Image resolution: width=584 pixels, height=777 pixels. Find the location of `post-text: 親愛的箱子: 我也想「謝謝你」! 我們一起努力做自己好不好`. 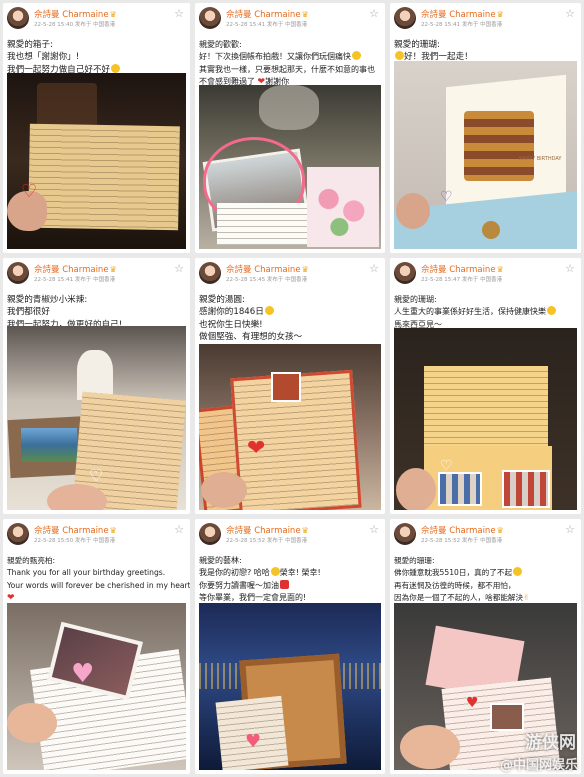

post-text: 親愛的箱子: 我也想「謝謝你」! 我們一起努力做自己好不好 is located at coordinates (95, 57).